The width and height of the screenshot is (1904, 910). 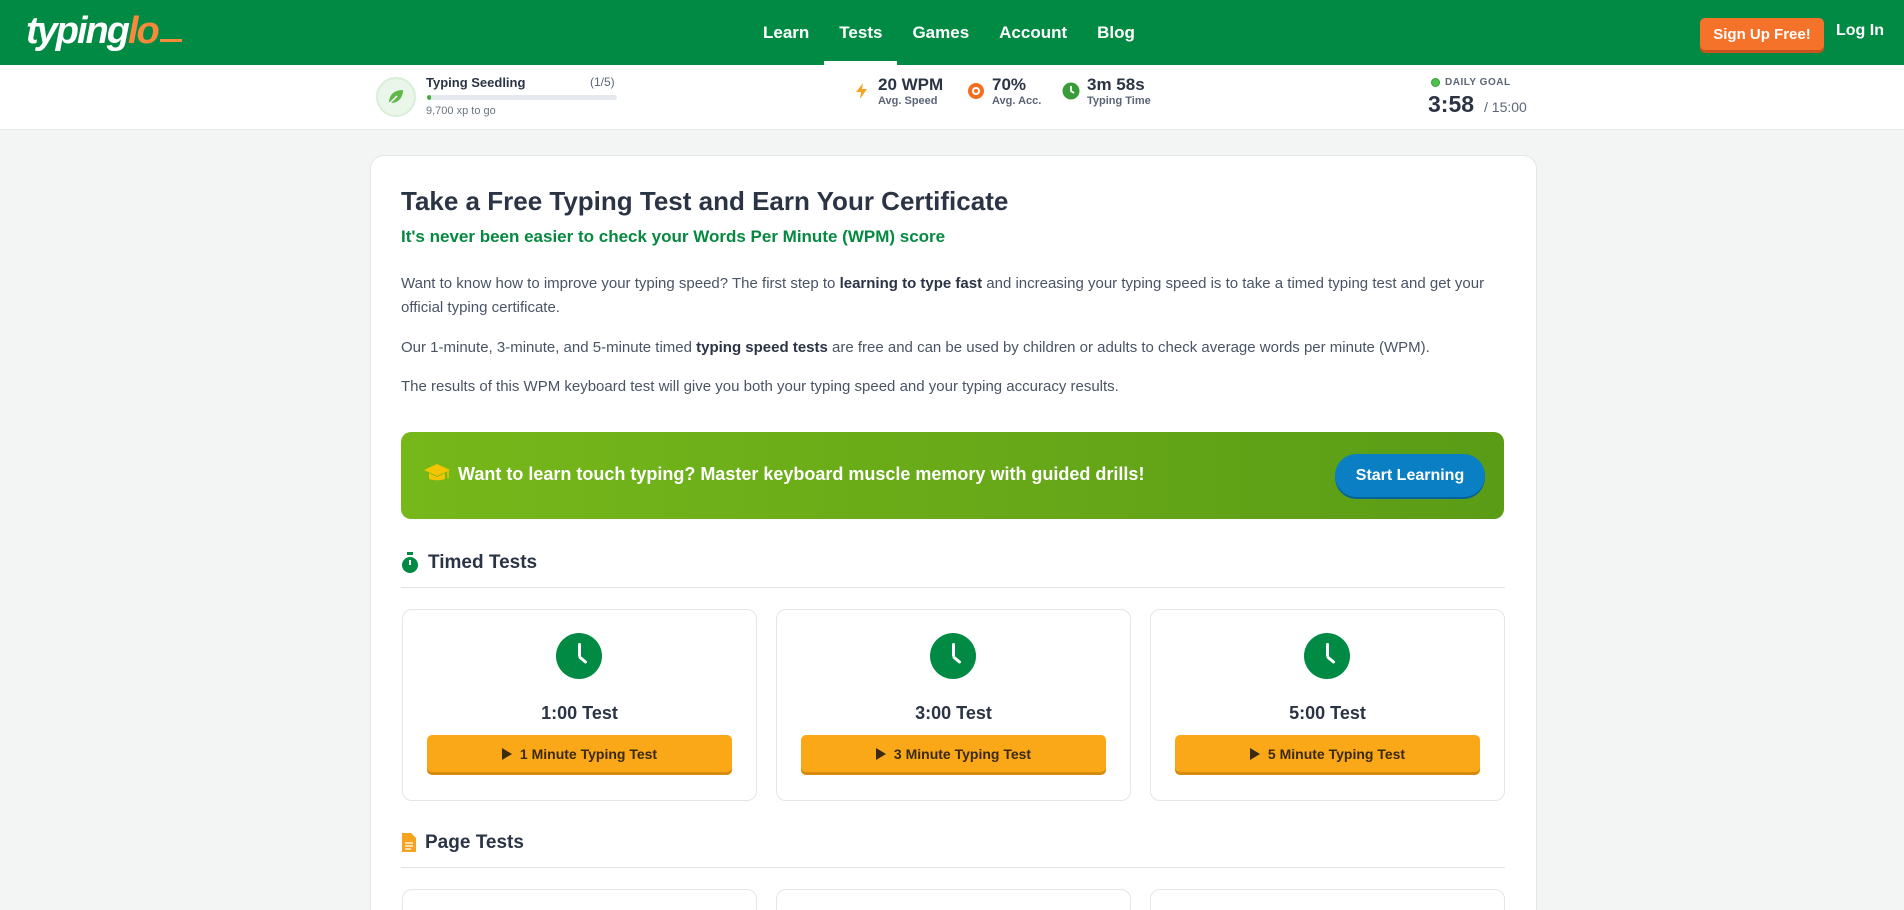 I want to click on level-xp-remaining: 9,700 xp to go, so click(x=461, y=111).